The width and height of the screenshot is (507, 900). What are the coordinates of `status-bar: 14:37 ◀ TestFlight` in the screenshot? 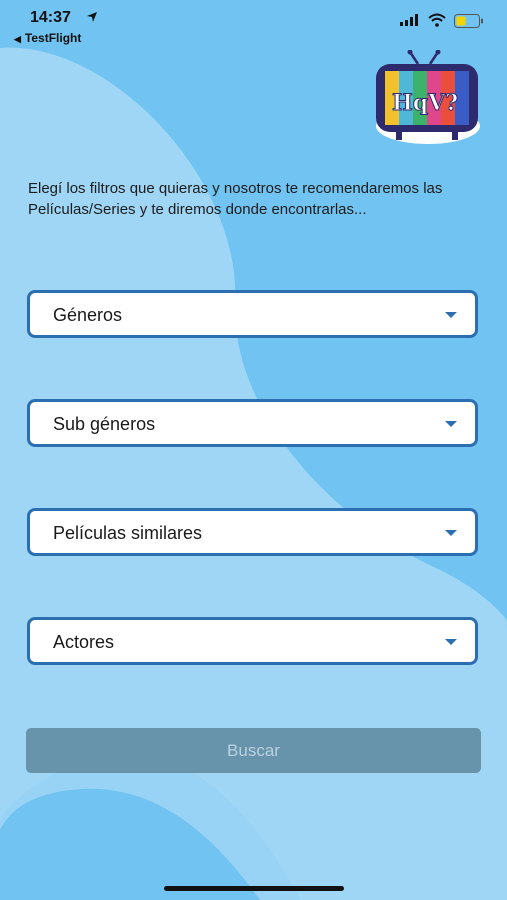 It's located at (253, 24).